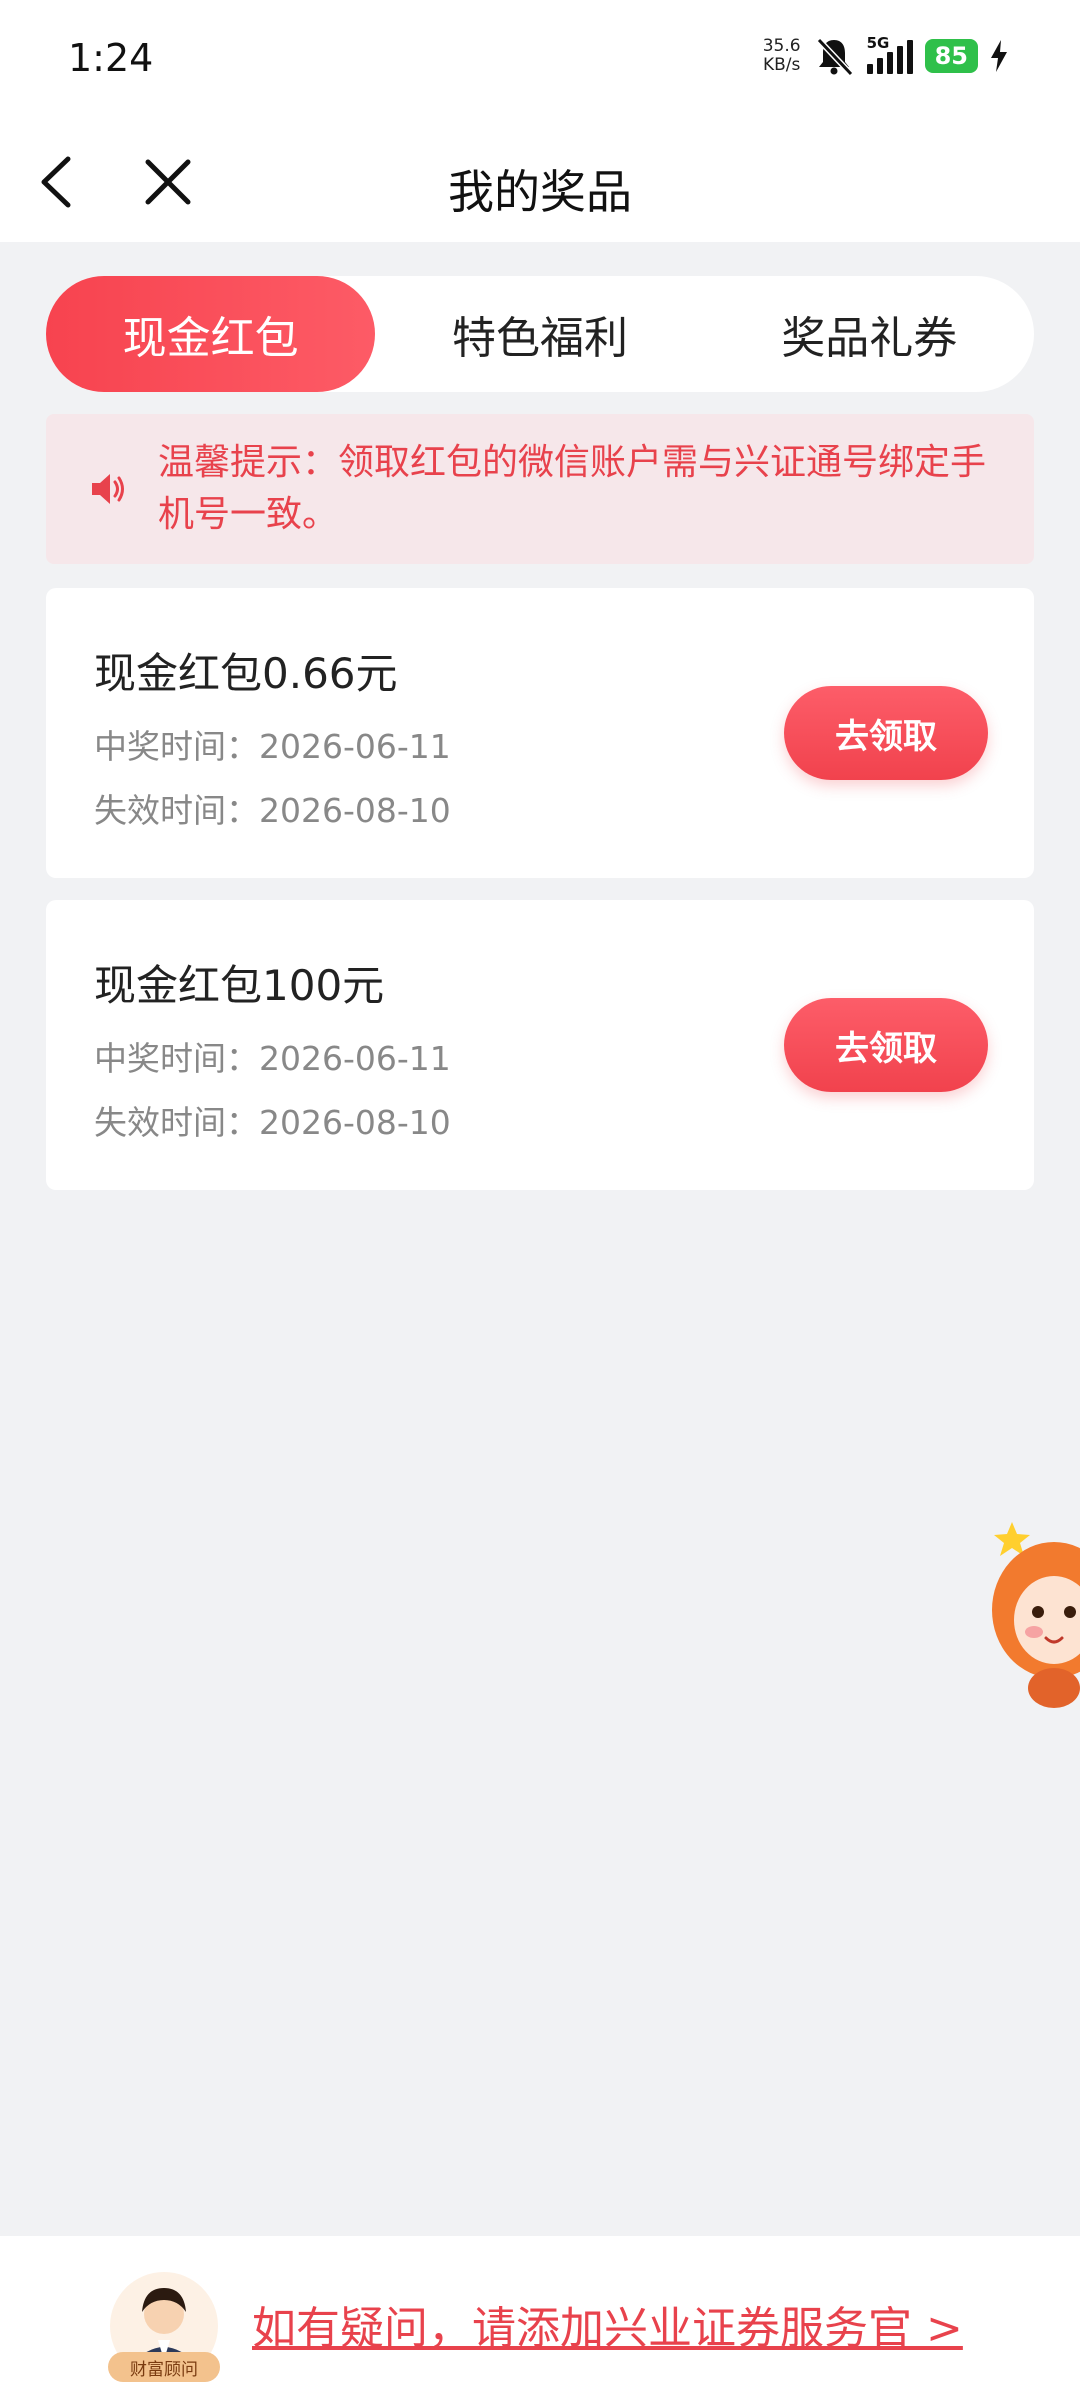 The width and height of the screenshot is (1080, 2400). I want to click on tab-prize-coupons: 奖品礼券, so click(869, 334).